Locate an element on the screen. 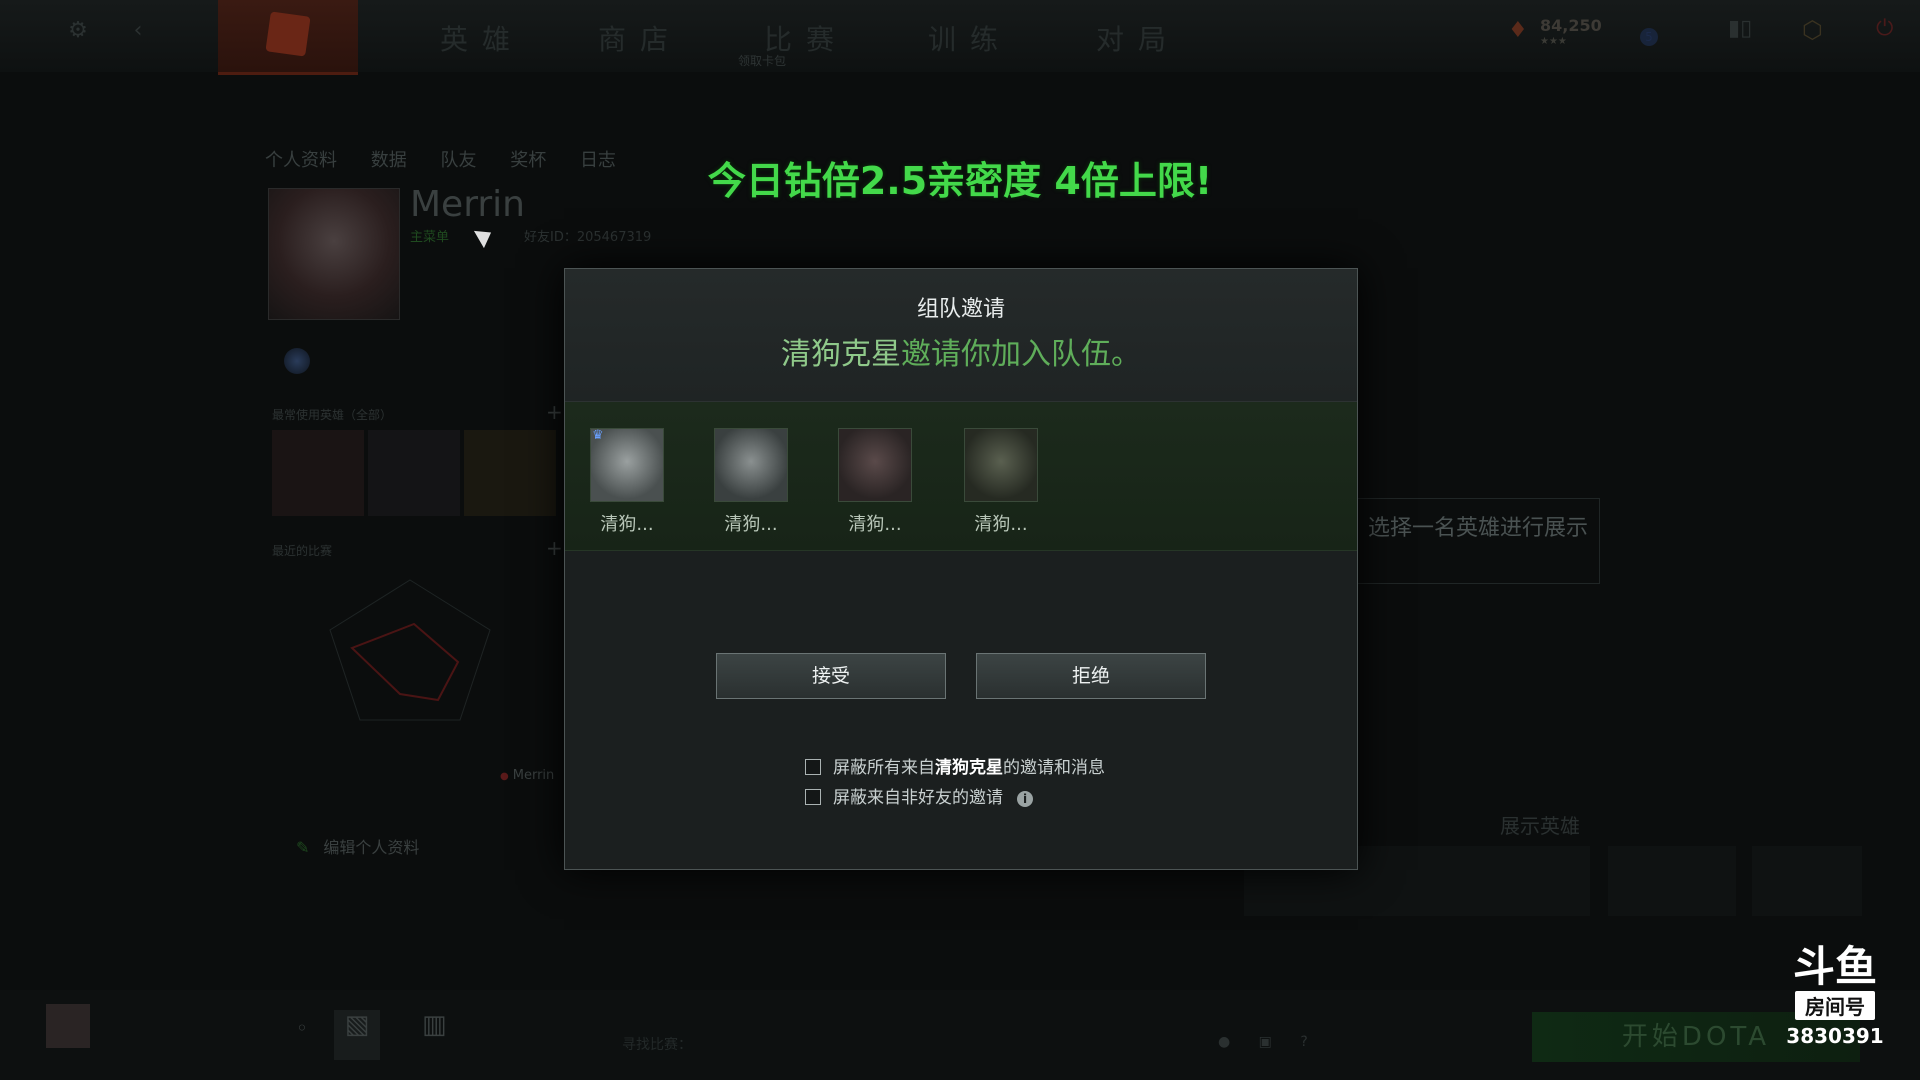 Image resolution: width=1920 pixels, height=1080 pixels. dota-logo-button is located at coordinates (288, 37).